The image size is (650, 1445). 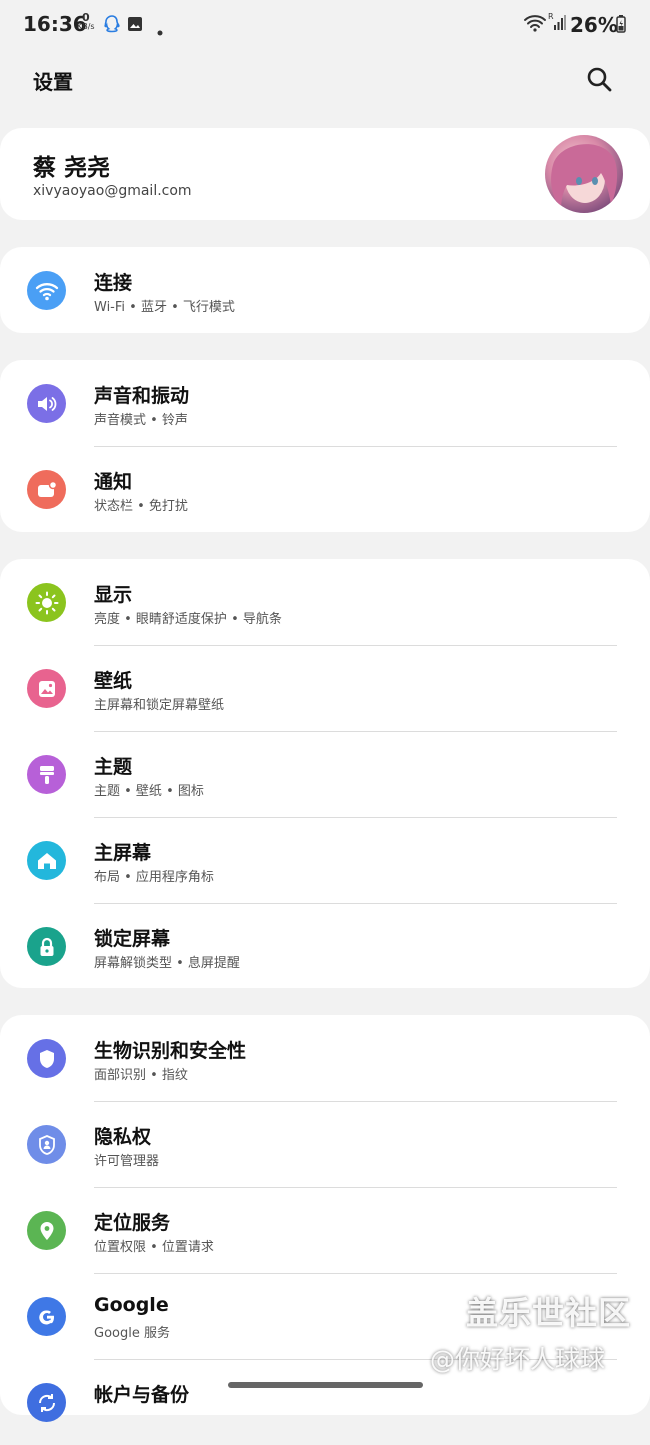 What do you see at coordinates (621, 26) in the screenshot?
I see `battery-icon` at bounding box center [621, 26].